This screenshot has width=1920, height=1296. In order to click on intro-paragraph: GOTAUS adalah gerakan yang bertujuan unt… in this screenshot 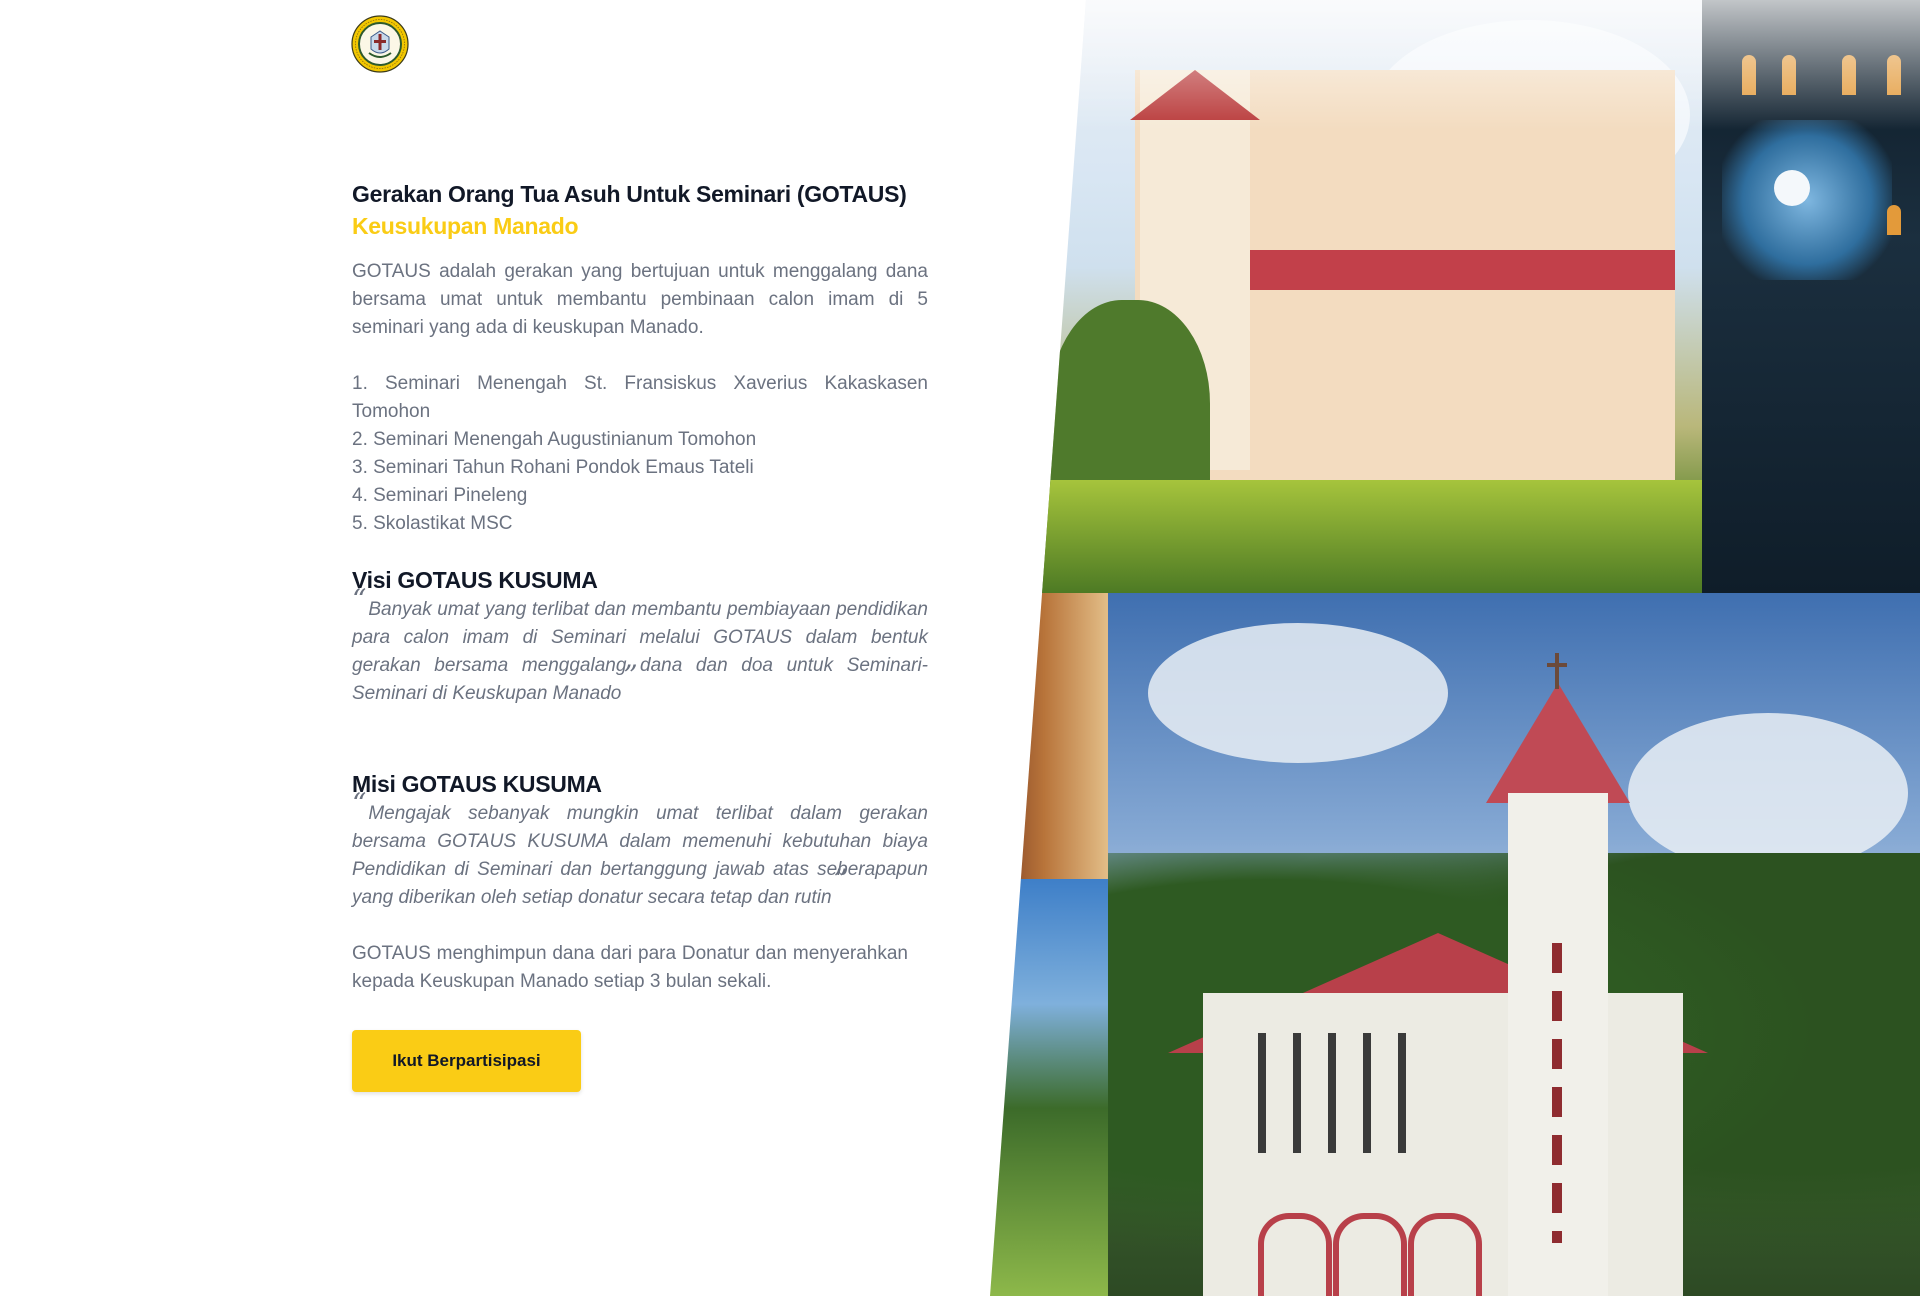, I will do `click(640, 299)`.